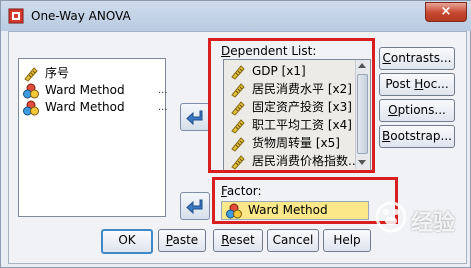 The width and height of the screenshot is (471, 268). Describe the element at coordinates (391, 217) in the screenshot. I see `paw-logo-icon` at that location.